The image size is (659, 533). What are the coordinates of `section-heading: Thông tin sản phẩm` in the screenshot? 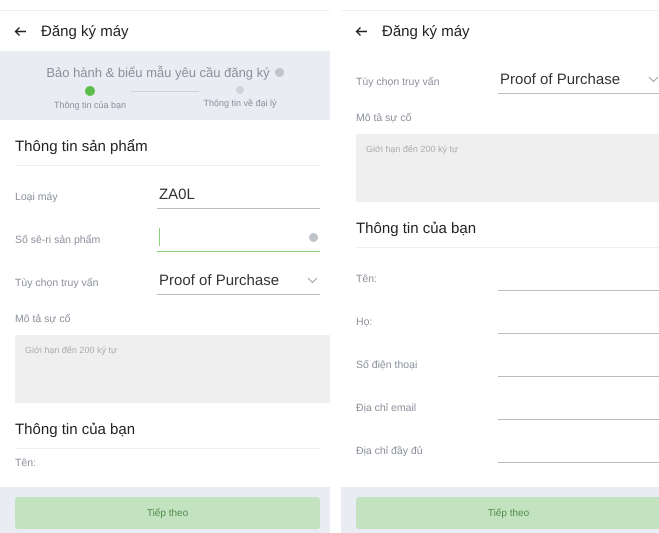 It's located at (167, 143).